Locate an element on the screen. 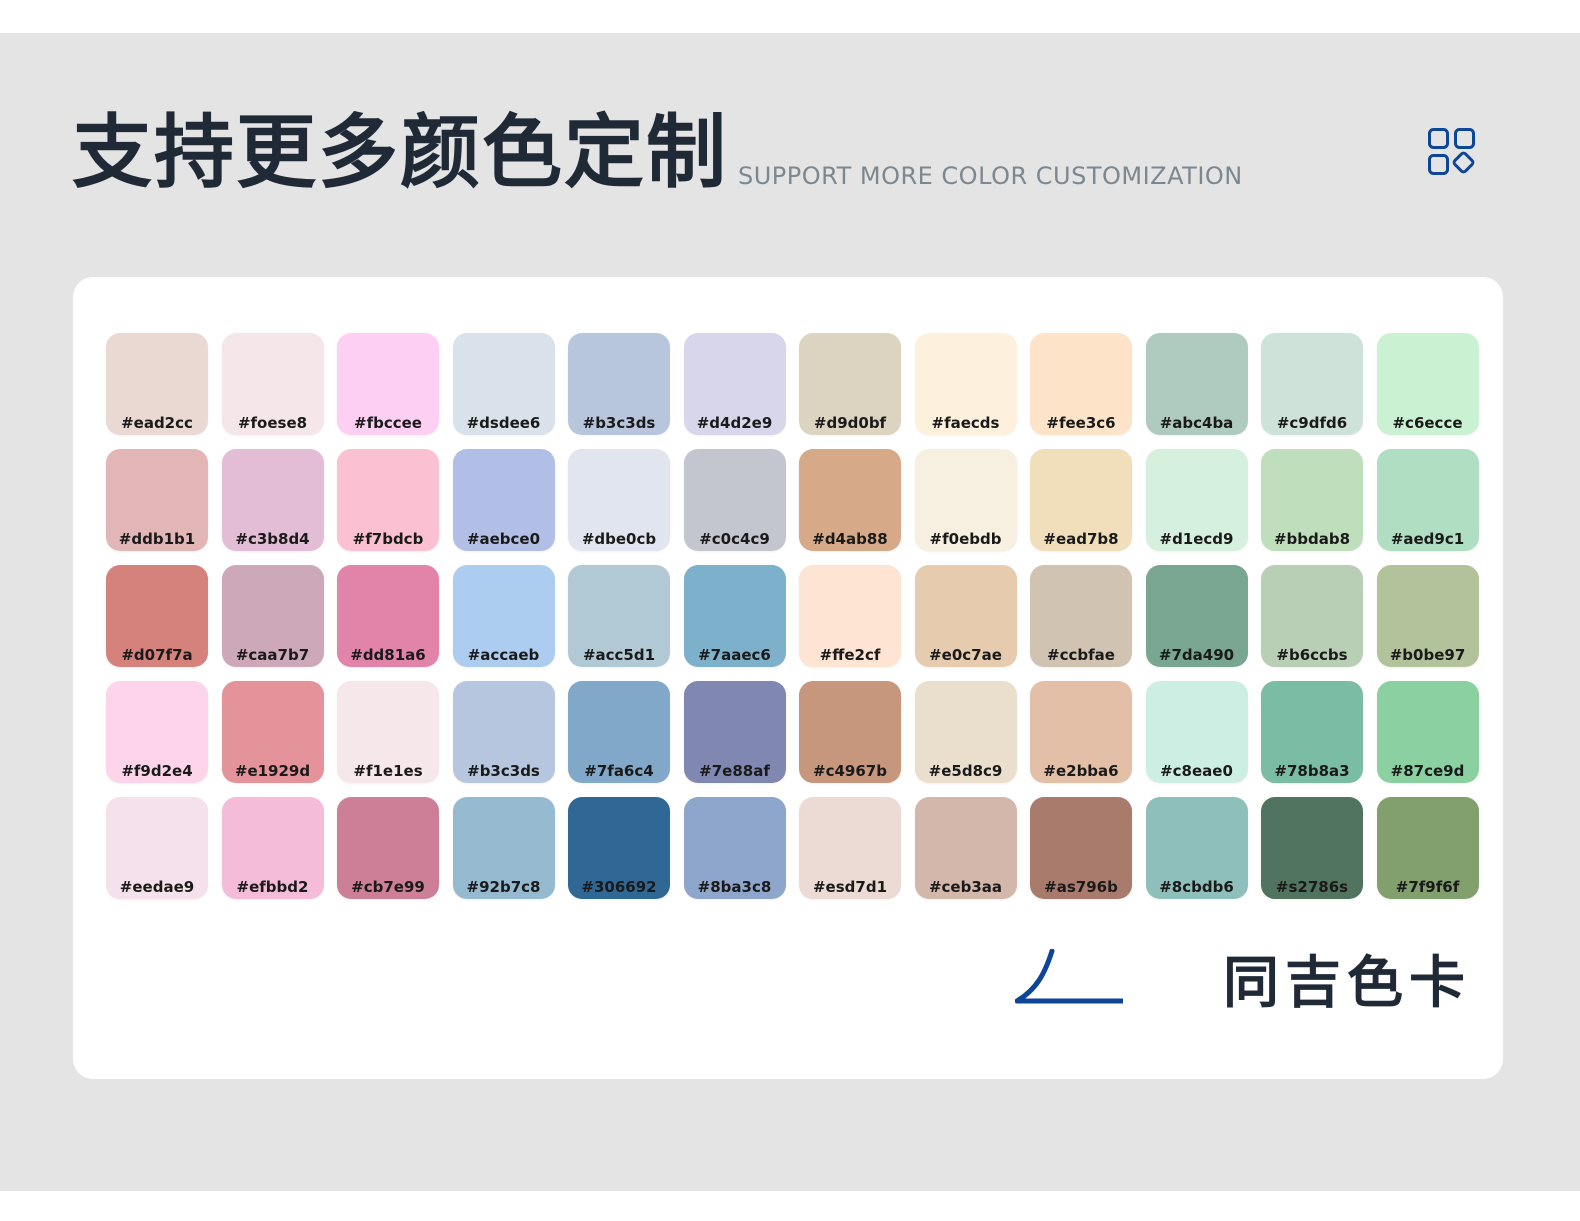 This screenshot has width=1580, height=1221. color-swatch: #f9d2e4 is located at coordinates (157, 732).